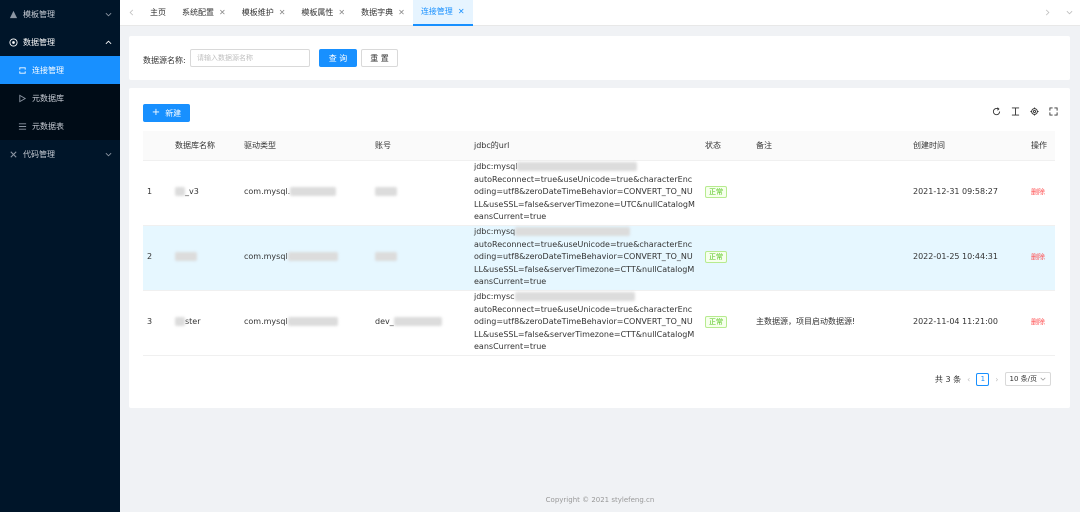 This screenshot has width=1080, height=512. I want to click on search-panel: 数据源名称: 查 询 重 置, so click(599, 58).